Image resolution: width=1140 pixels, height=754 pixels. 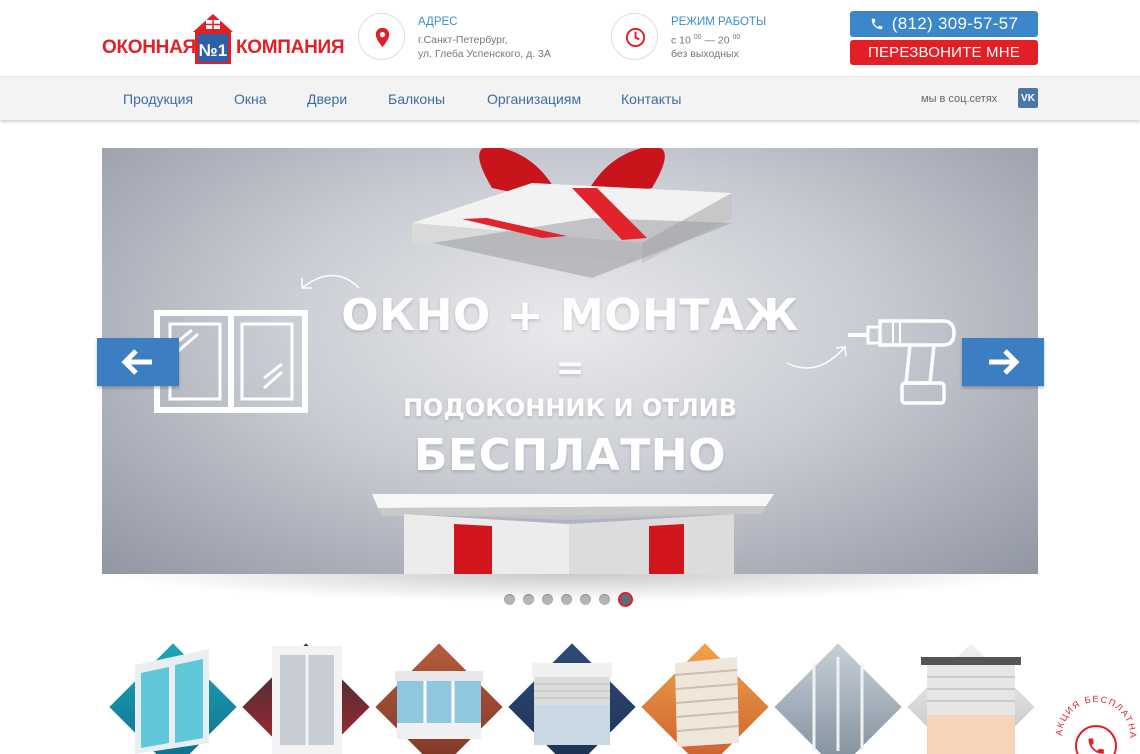 I want to click on logo: ОКОННАЯ №1 КОМПАНИЯ, so click(x=223, y=40).